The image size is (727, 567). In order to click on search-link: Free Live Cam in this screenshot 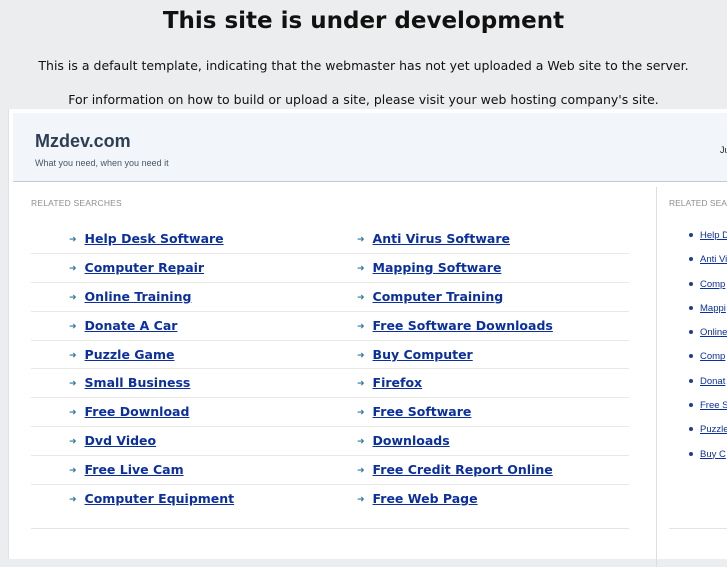, I will do `click(134, 469)`.